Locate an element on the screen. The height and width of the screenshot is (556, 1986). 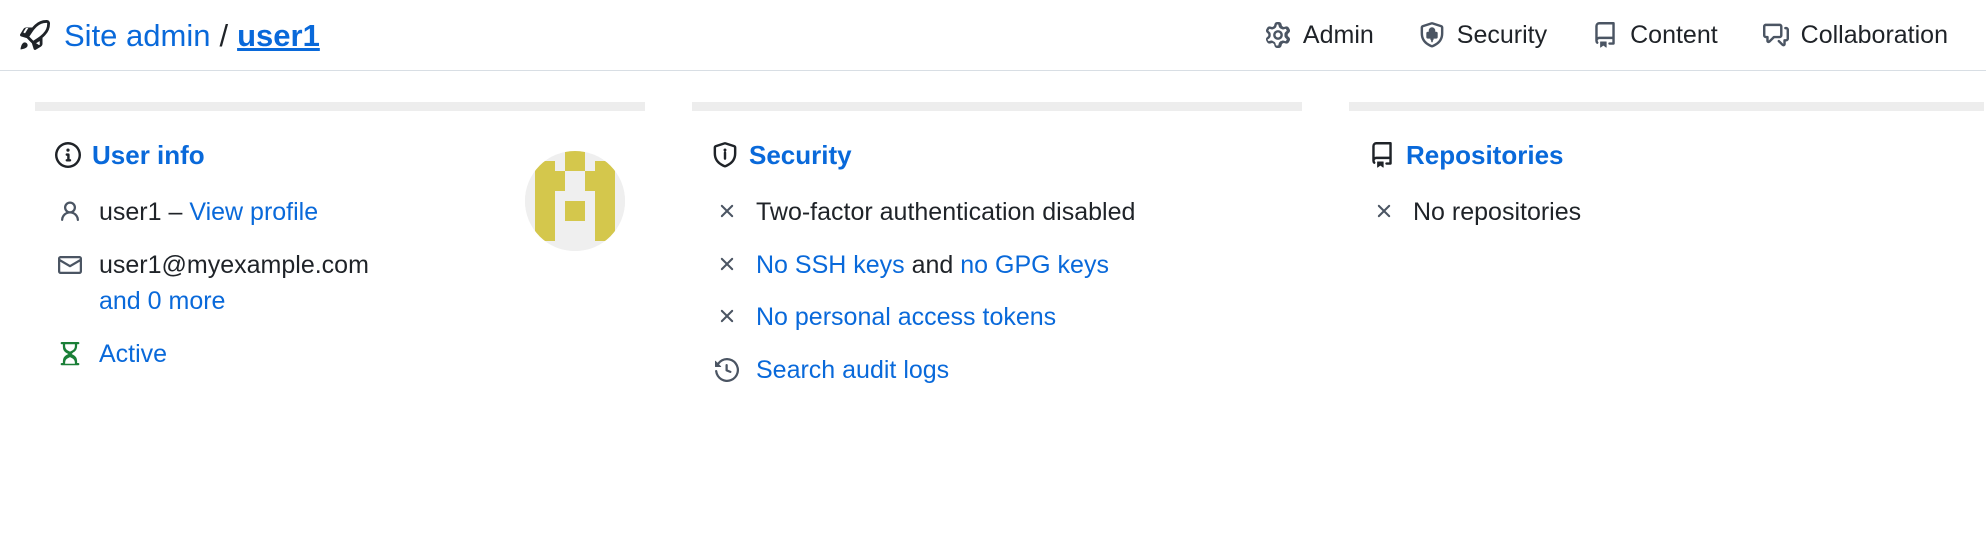
nav-item-collaboration: Collaboration is located at coordinates (1855, 35).